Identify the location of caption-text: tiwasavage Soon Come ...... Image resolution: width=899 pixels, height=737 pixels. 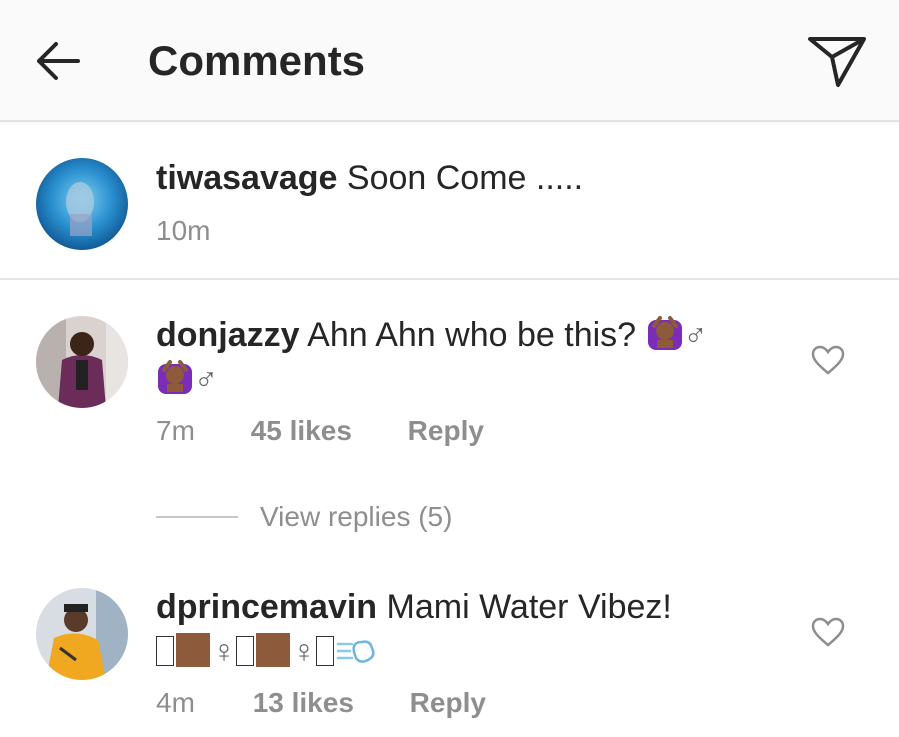
(369, 178).